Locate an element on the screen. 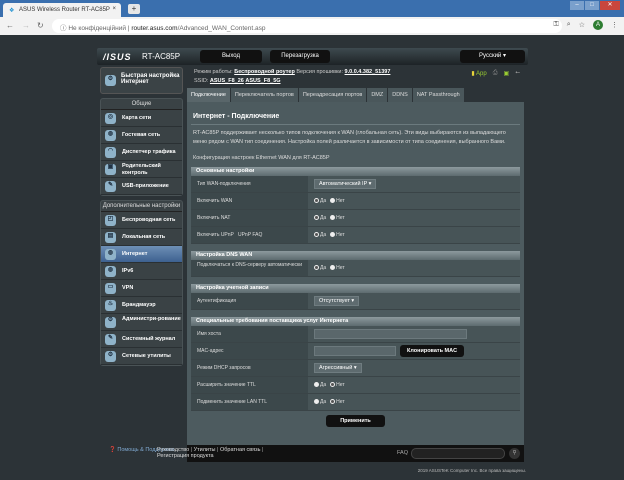 This screenshot has height=480, width=624. zoom-icon: ⌕ is located at coordinates (569, 25).